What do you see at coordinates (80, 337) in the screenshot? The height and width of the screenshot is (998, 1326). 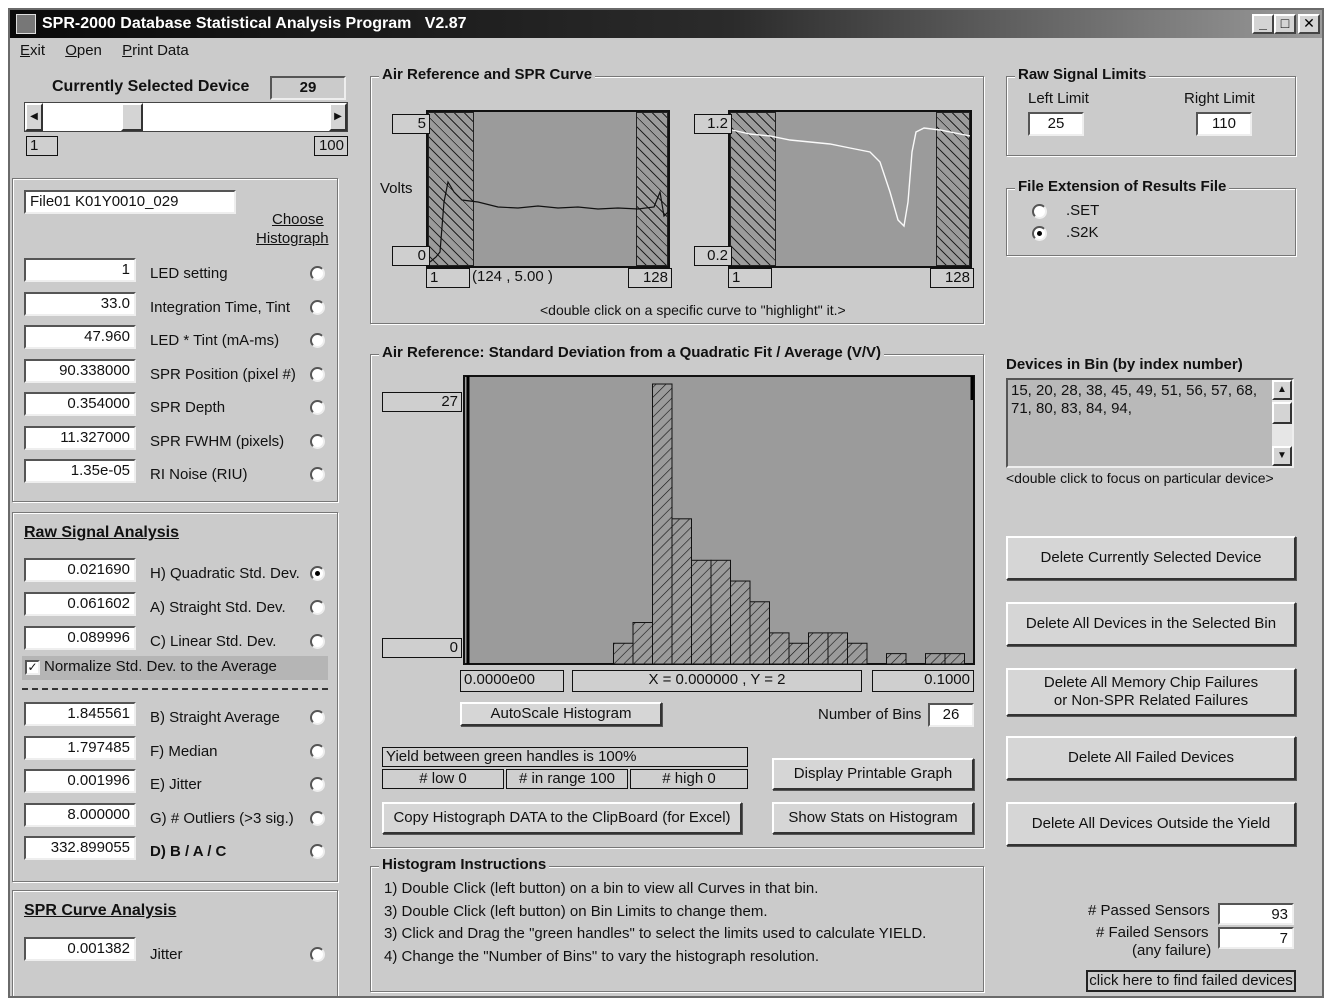 I see `param-value-3: 47.960` at bounding box center [80, 337].